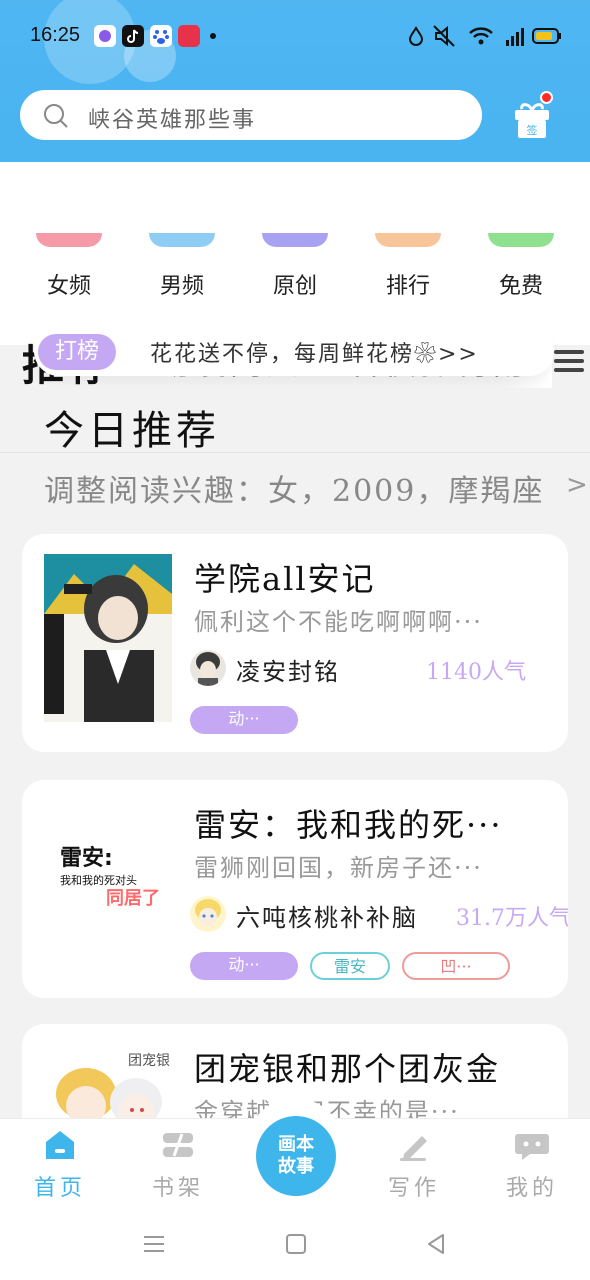 This screenshot has height=1280, width=590. I want to click on signal-icon, so click(515, 37).